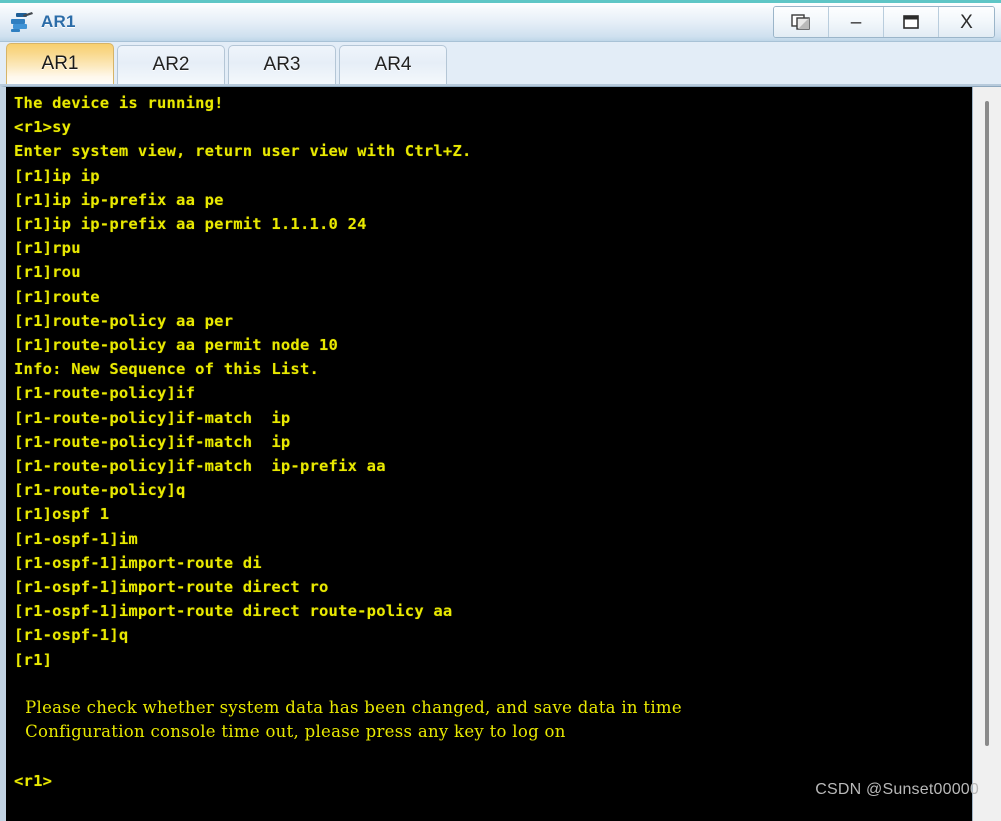 This screenshot has width=1001, height=821. I want to click on tab-ar2-label: AR2, so click(171, 64).